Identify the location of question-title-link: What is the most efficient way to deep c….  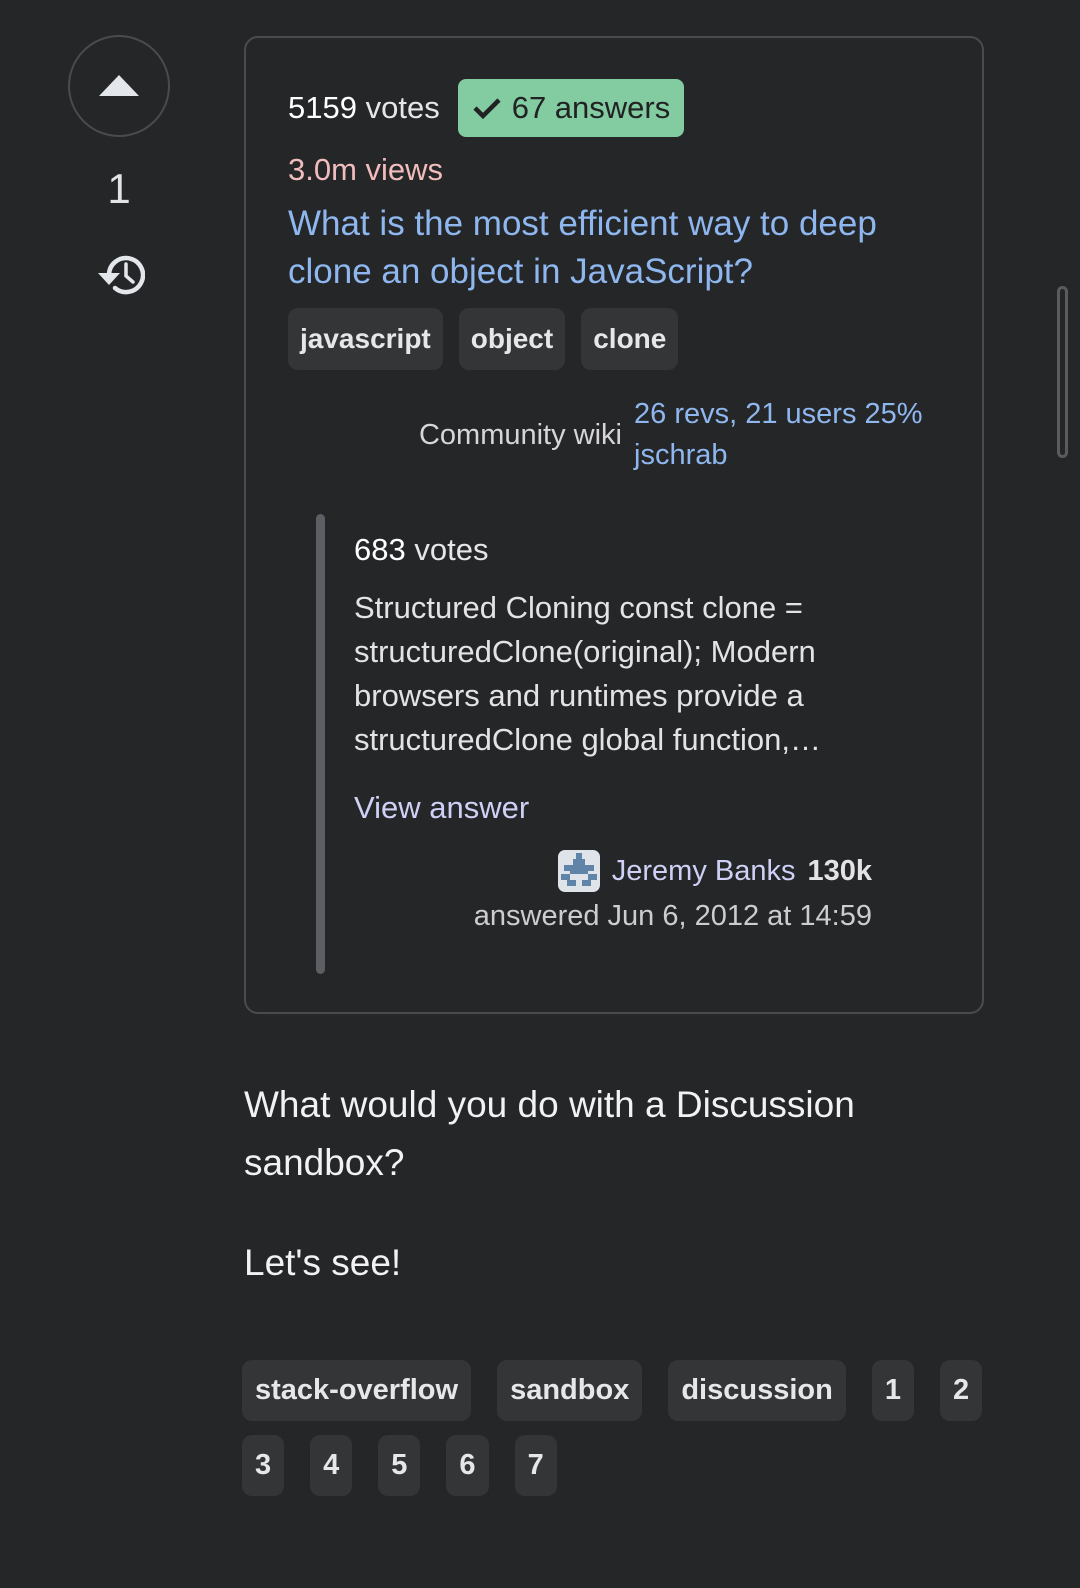
(593, 248).